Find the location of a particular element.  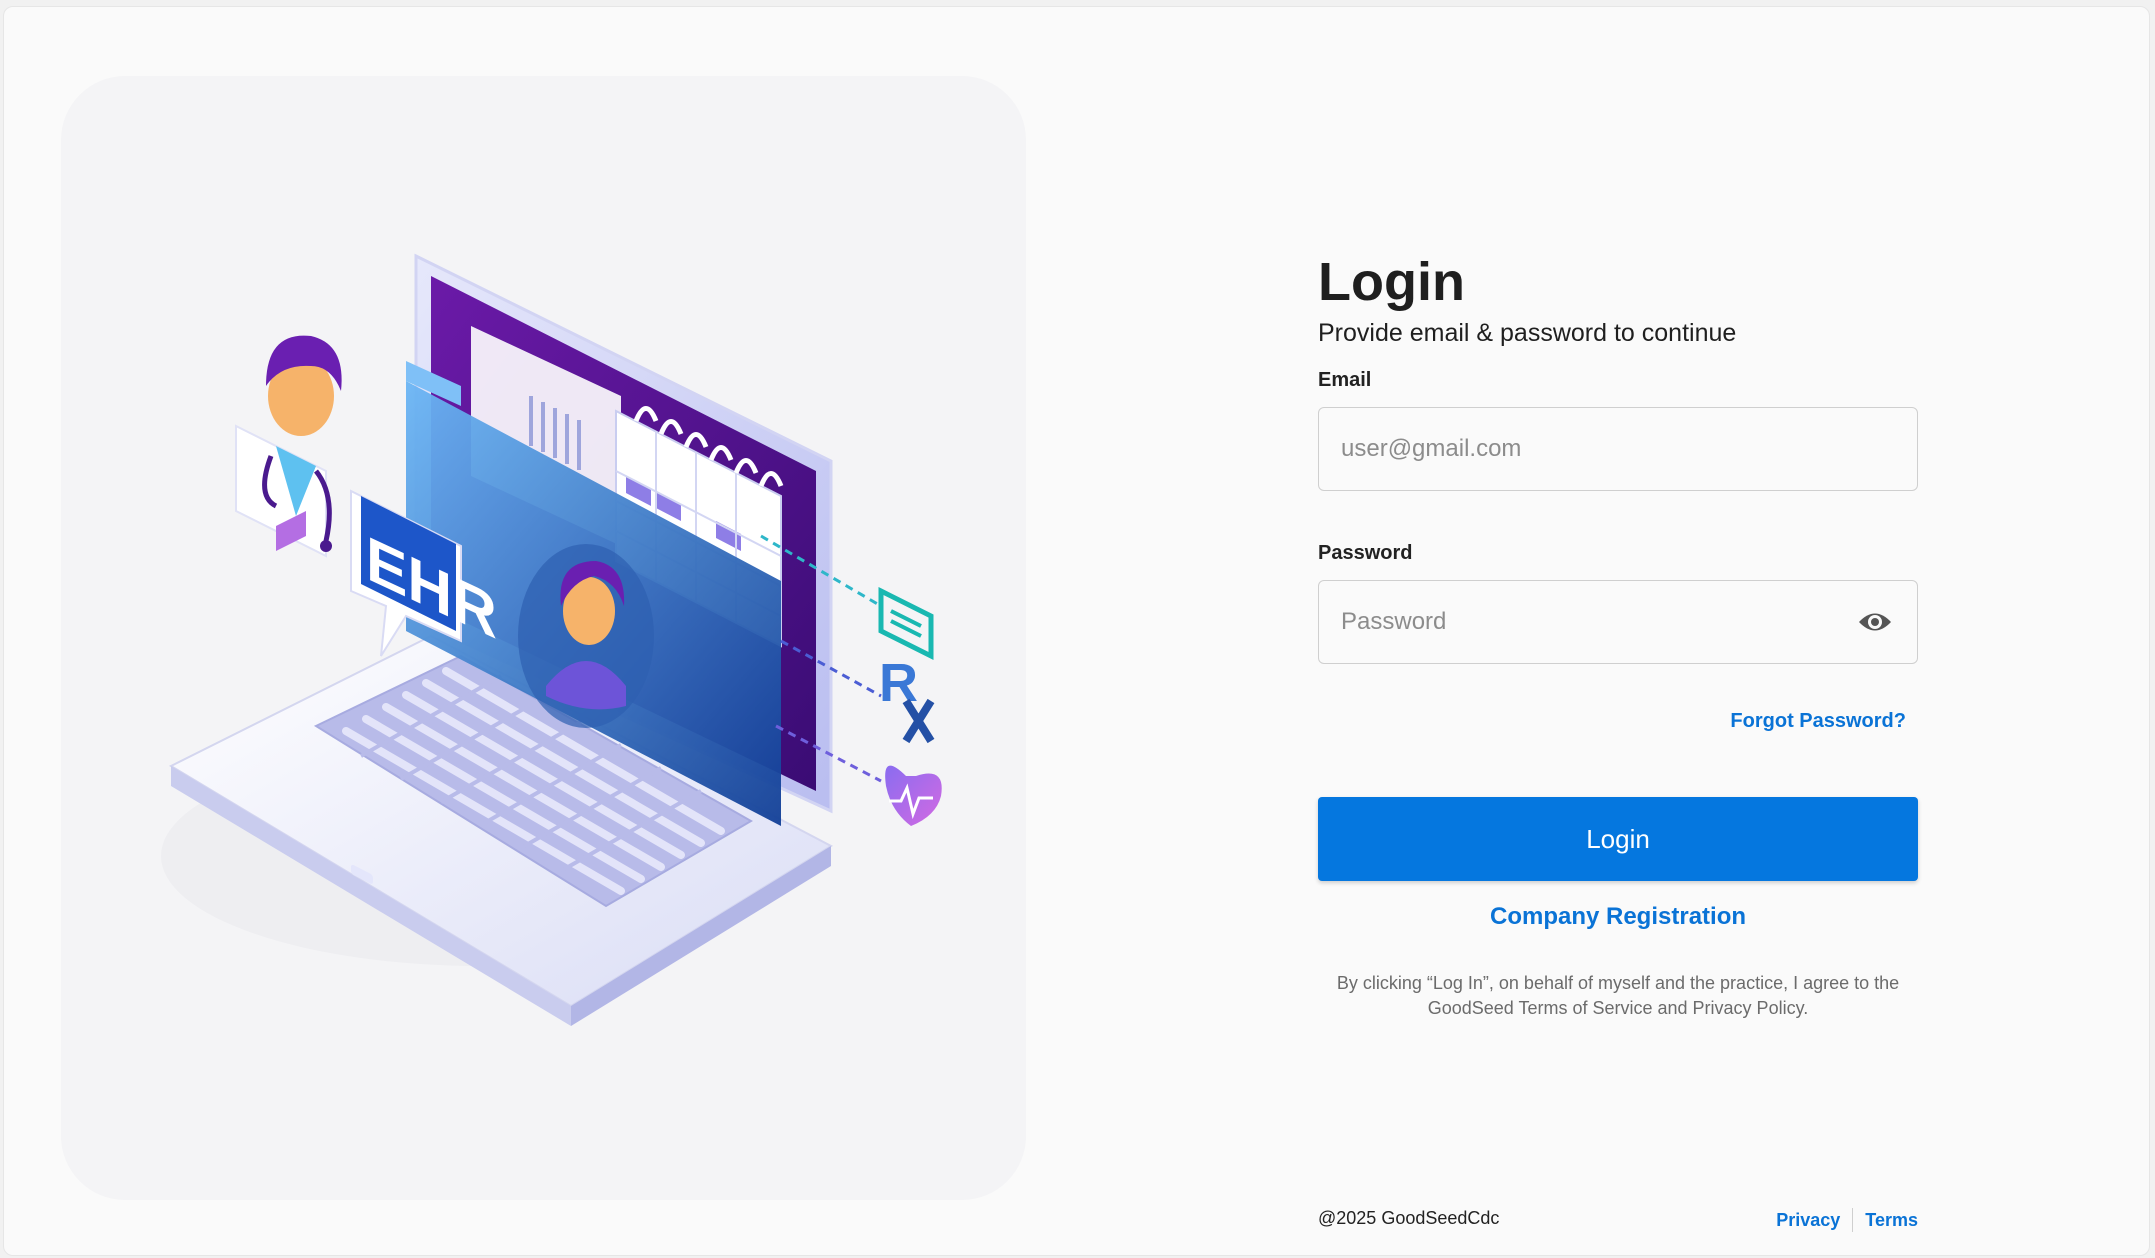

heart-icon is located at coordinates (913, 795).